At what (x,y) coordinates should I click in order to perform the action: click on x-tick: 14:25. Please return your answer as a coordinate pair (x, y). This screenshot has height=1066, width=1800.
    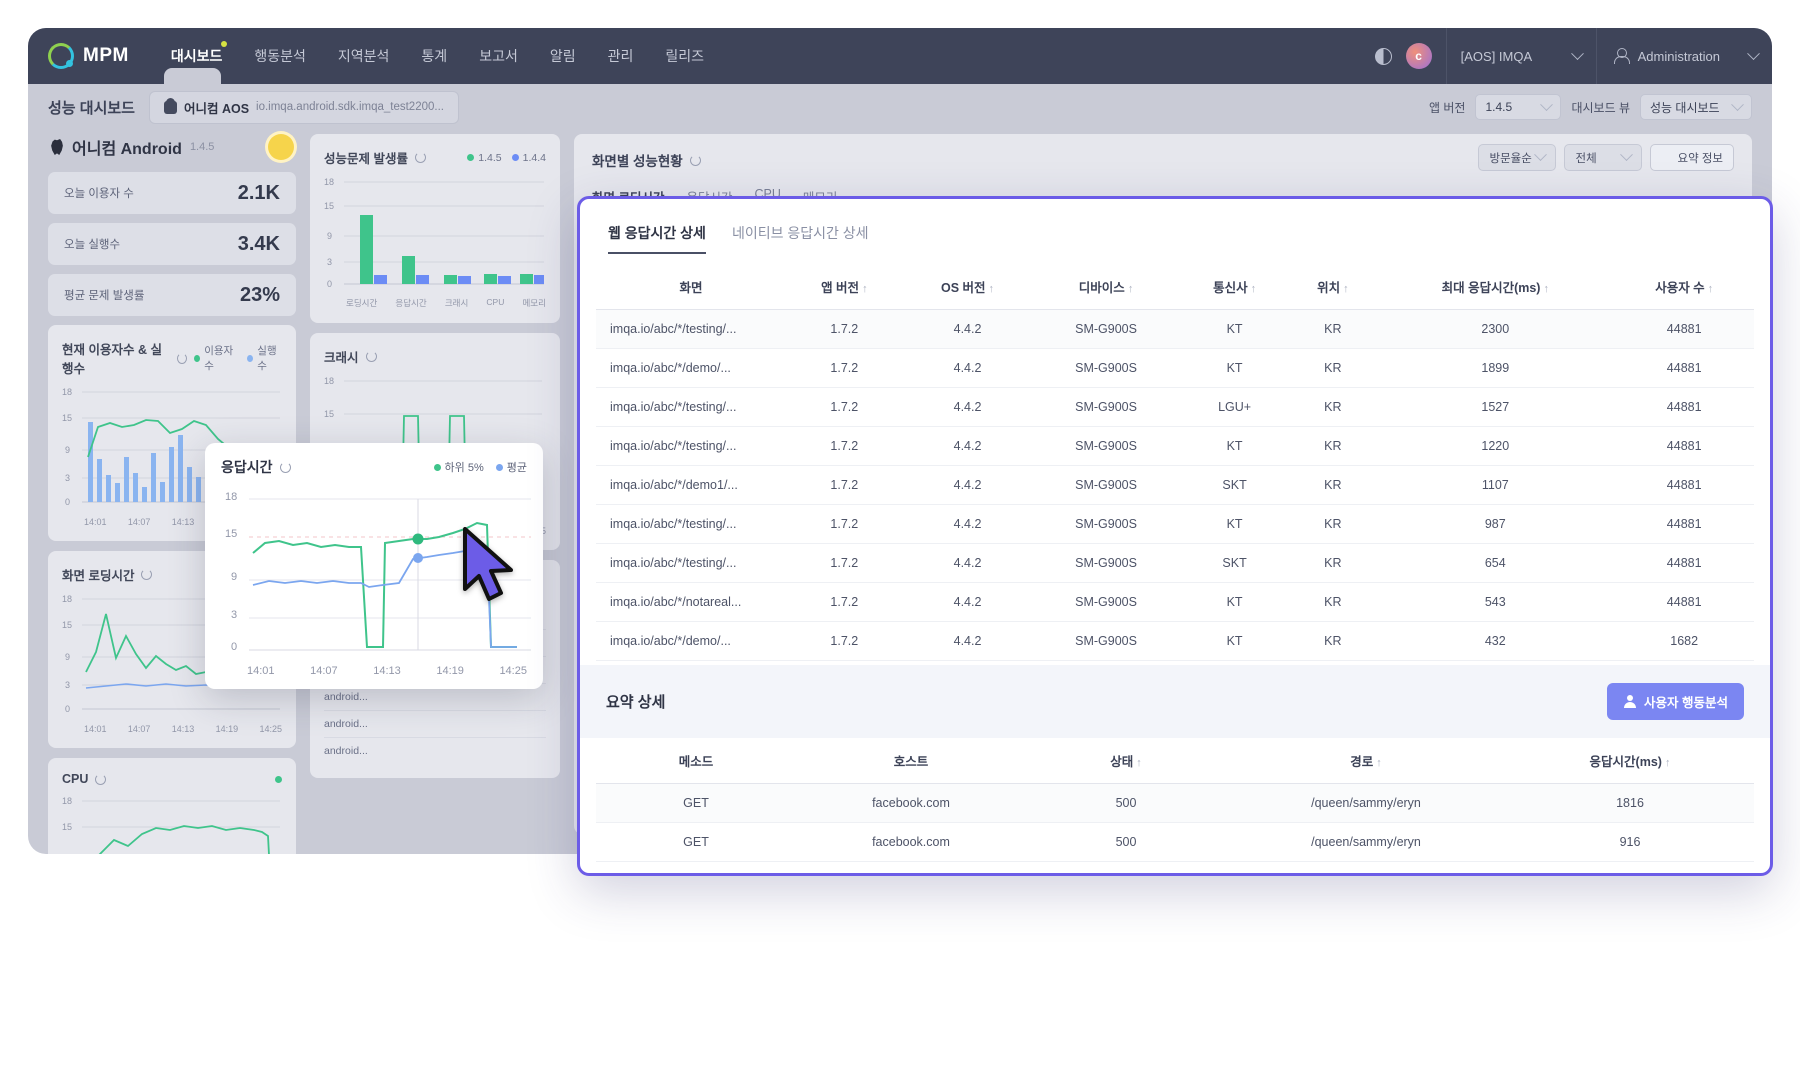
    Looking at the image, I should click on (270, 729).